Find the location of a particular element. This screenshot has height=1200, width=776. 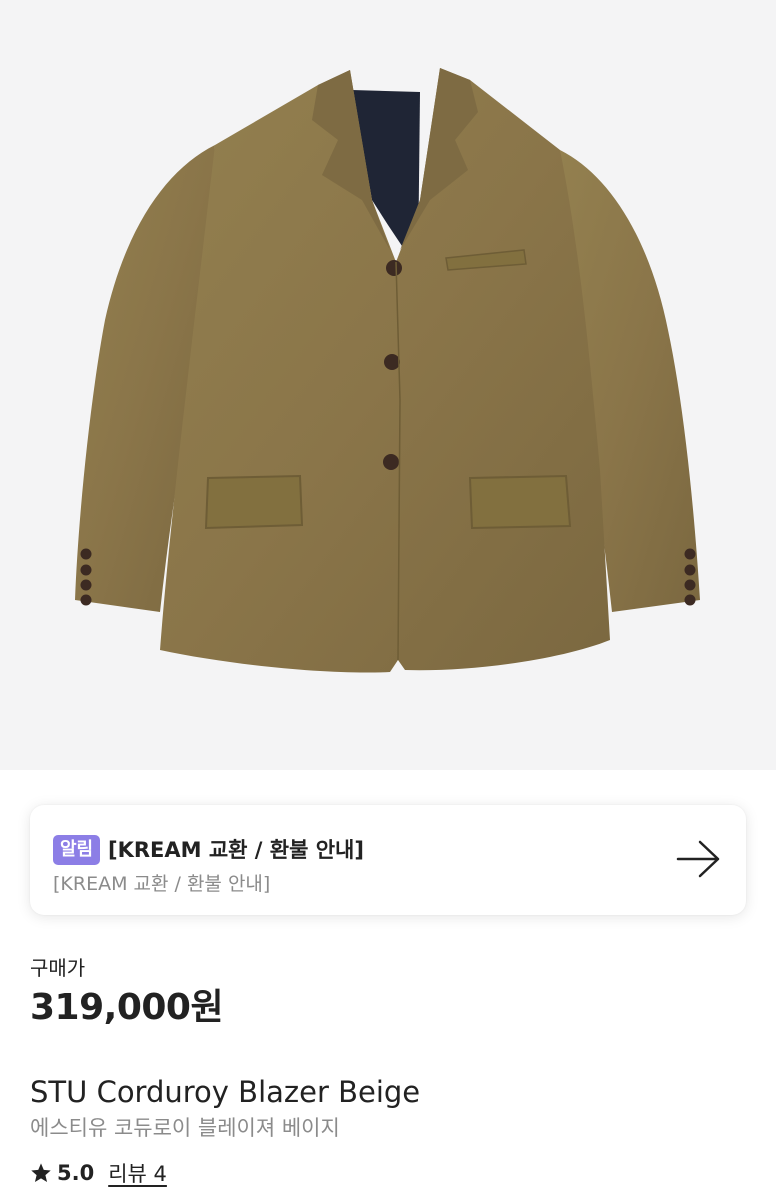

price-label: 구매가 is located at coordinates (58, 968).